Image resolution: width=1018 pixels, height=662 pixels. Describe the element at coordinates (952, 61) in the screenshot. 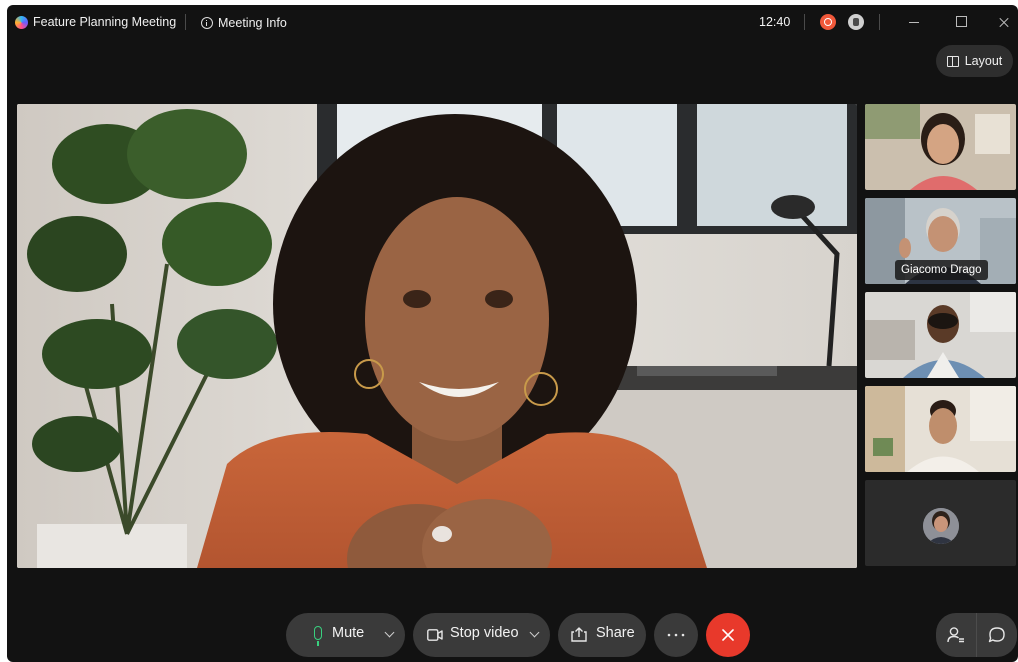

I see `layout-icon` at that location.